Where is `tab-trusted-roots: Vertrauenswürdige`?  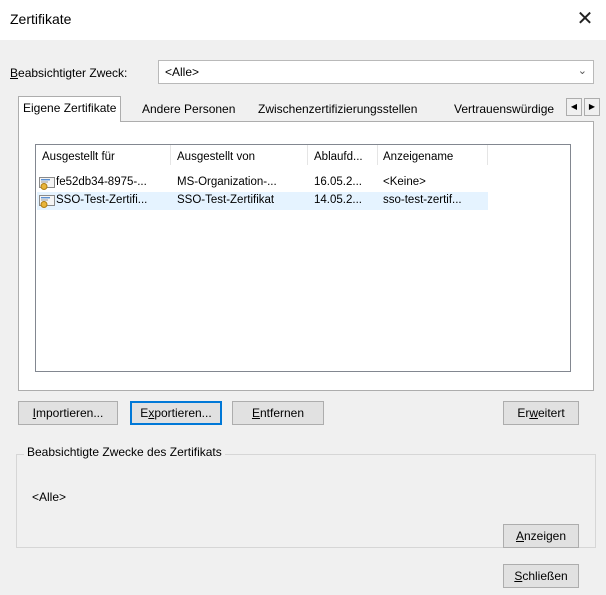
tab-trusted-roots: Vertrauenswürdige is located at coordinates (504, 109).